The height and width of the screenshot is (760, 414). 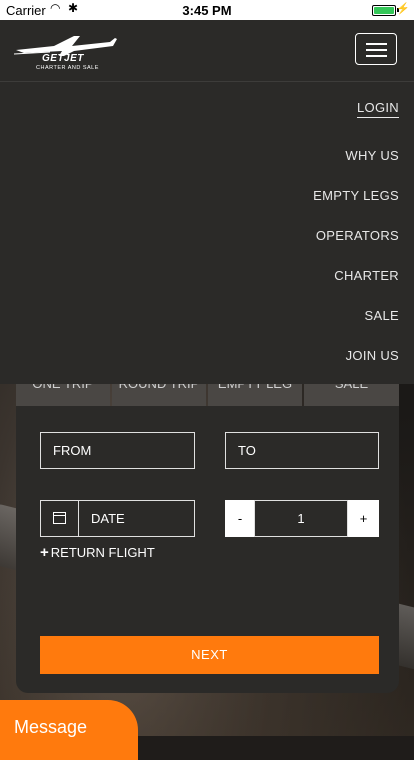 I want to click on nav-item-sale: SALE, so click(x=382, y=315).